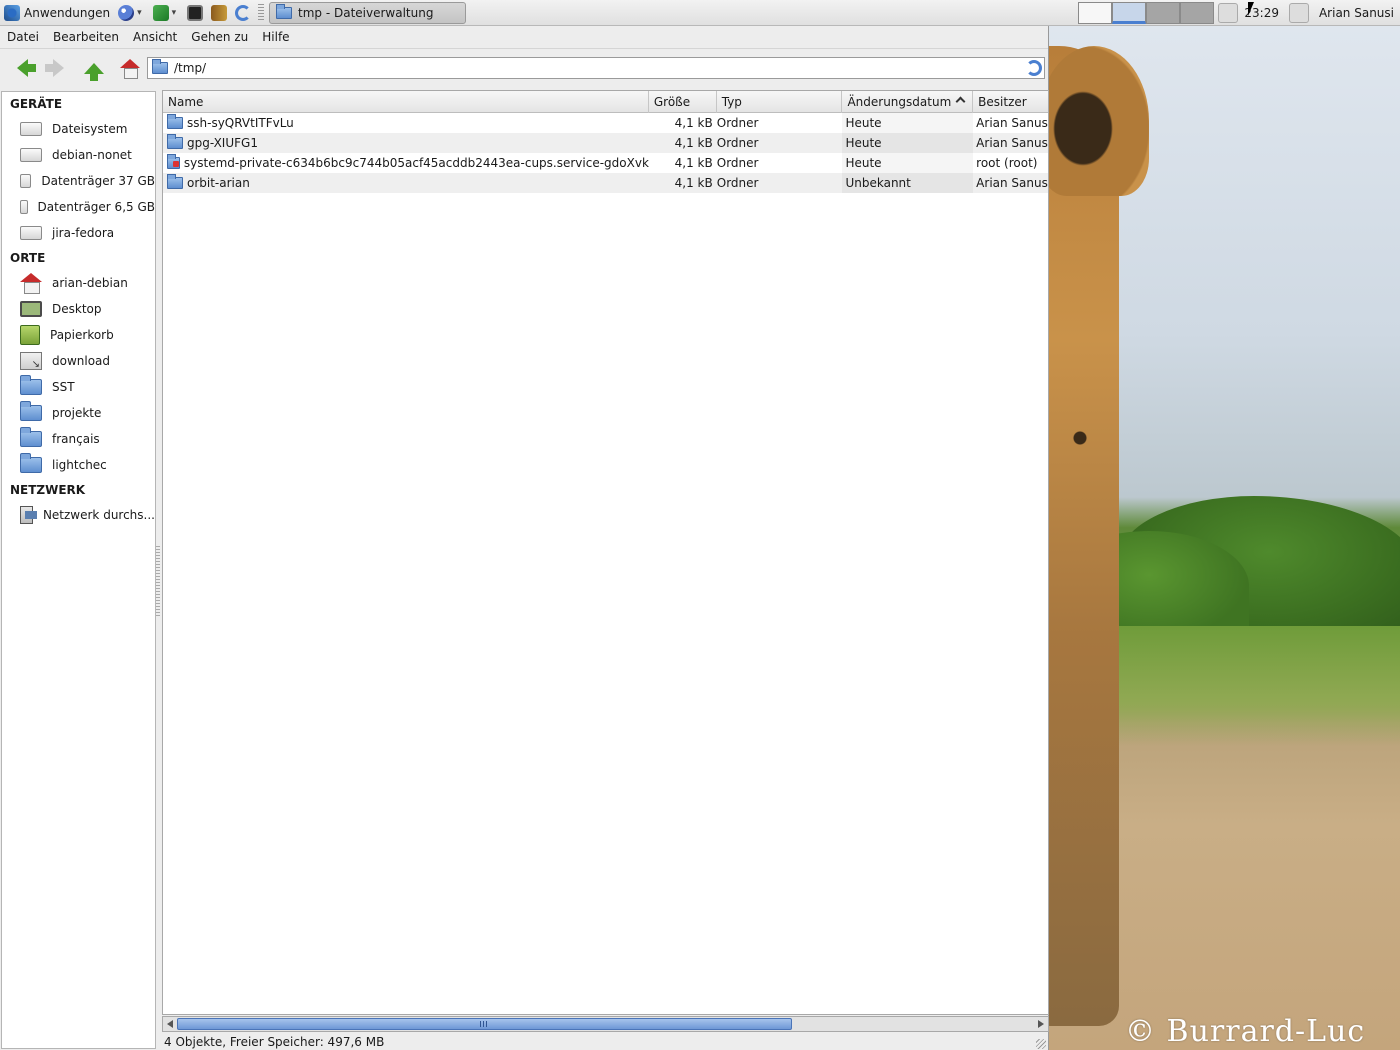 This screenshot has width=1400, height=1050. What do you see at coordinates (219, 13) in the screenshot?
I see `dictionary-launcher` at bounding box center [219, 13].